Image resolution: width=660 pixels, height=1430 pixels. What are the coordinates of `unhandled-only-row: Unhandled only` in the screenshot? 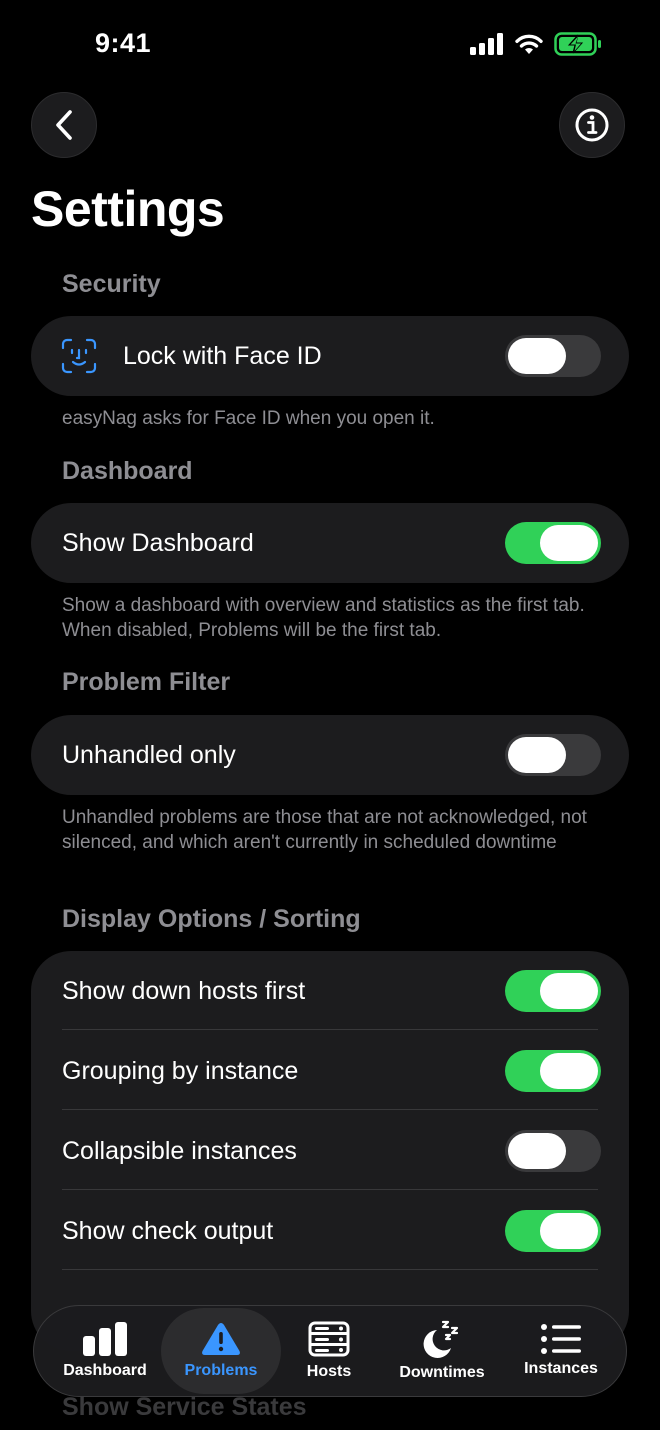 It's located at (330, 755).